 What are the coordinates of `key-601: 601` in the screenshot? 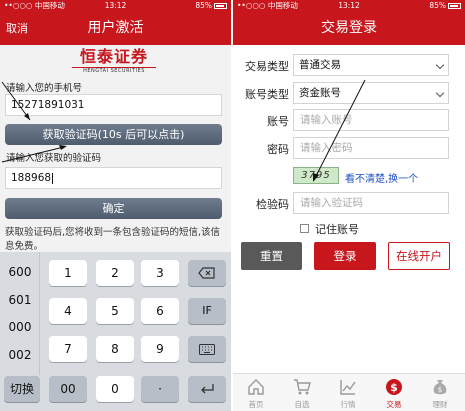 It's located at (20, 300).